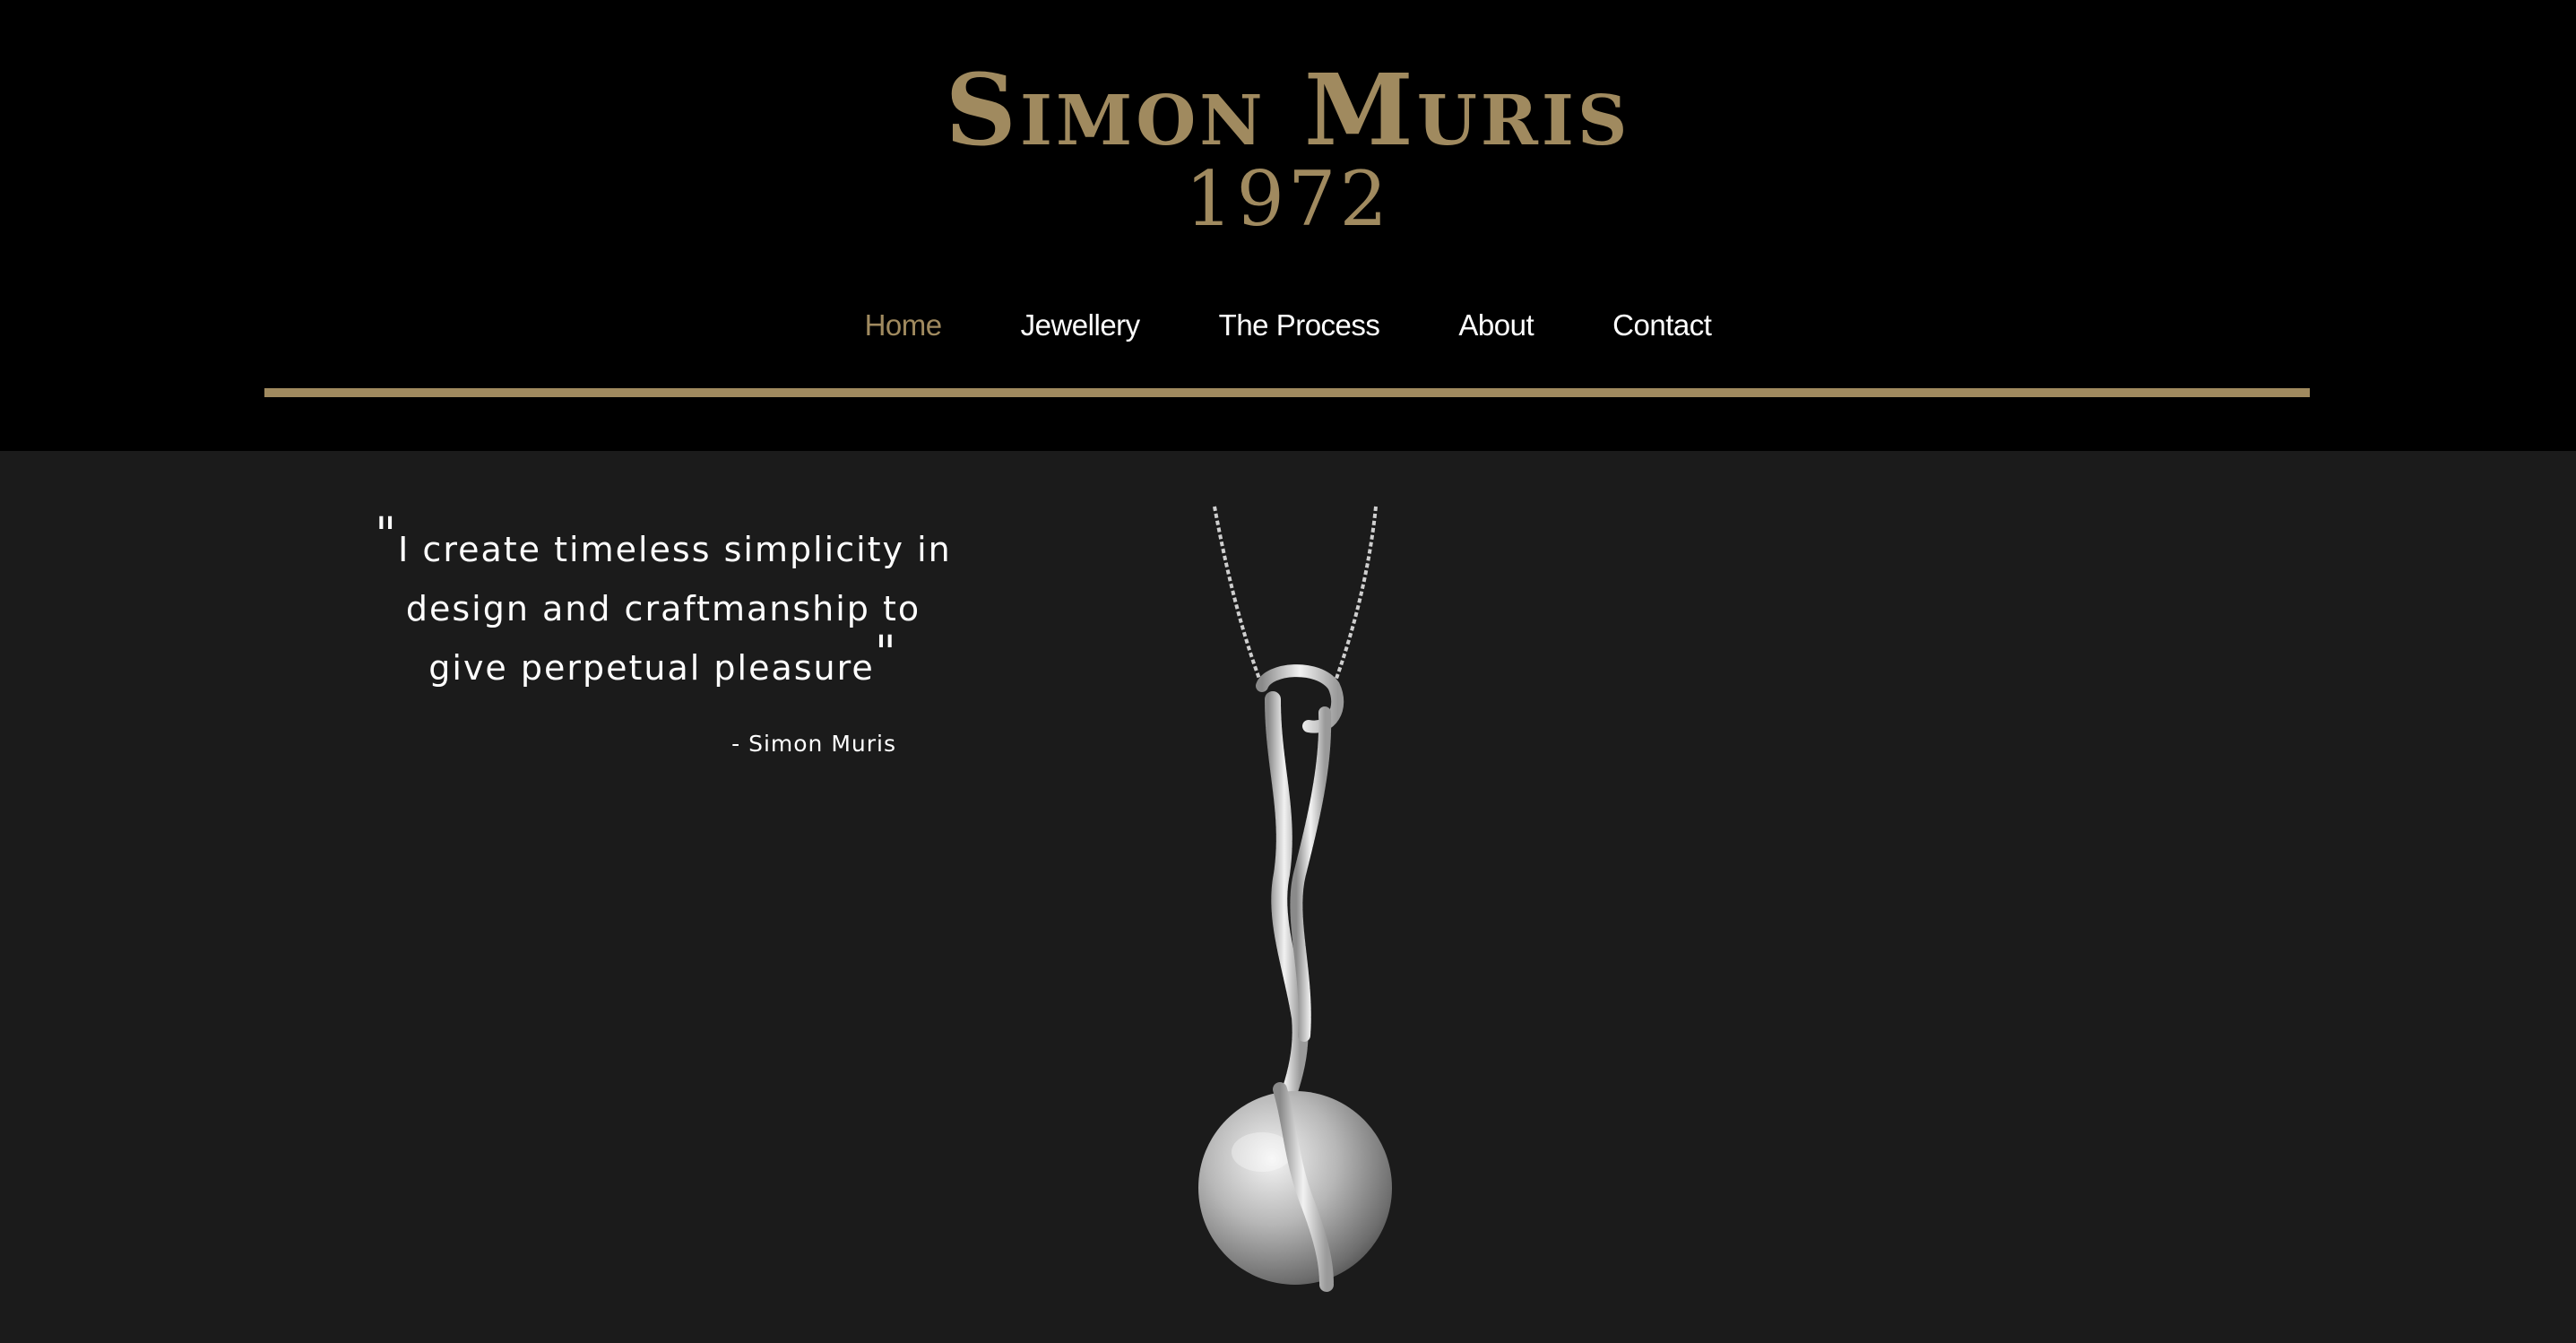 The width and height of the screenshot is (2576, 1343). What do you see at coordinates (813, 744) in the screenshot?
I see `quote-attribution: - Simon Muris` at bounding box center [813, 744].